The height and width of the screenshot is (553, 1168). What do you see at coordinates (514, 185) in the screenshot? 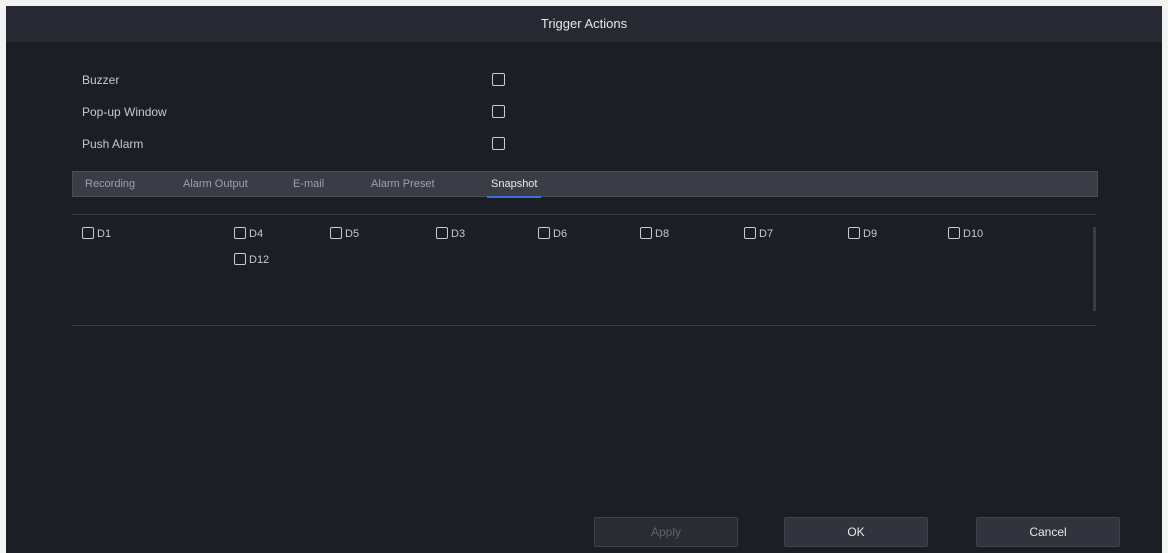
I see `tab-snapshot: Snapshot` at bounding box center [514, 185].